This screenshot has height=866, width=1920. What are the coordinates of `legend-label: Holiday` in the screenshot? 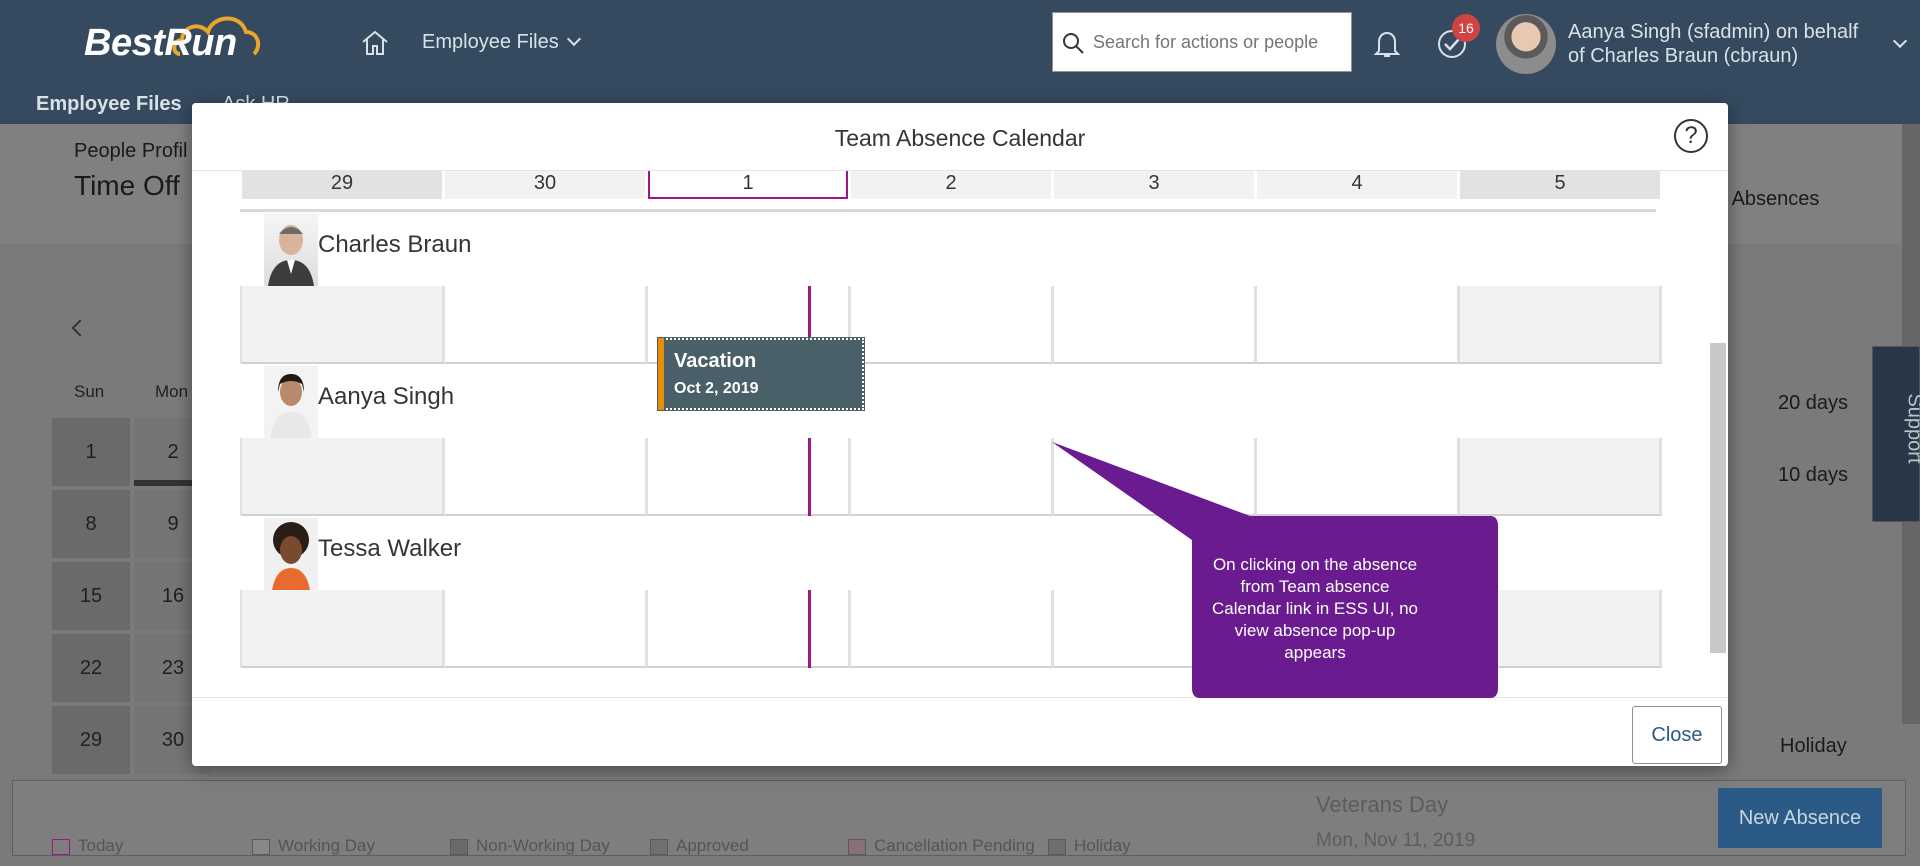 It's located at (1102, 845).